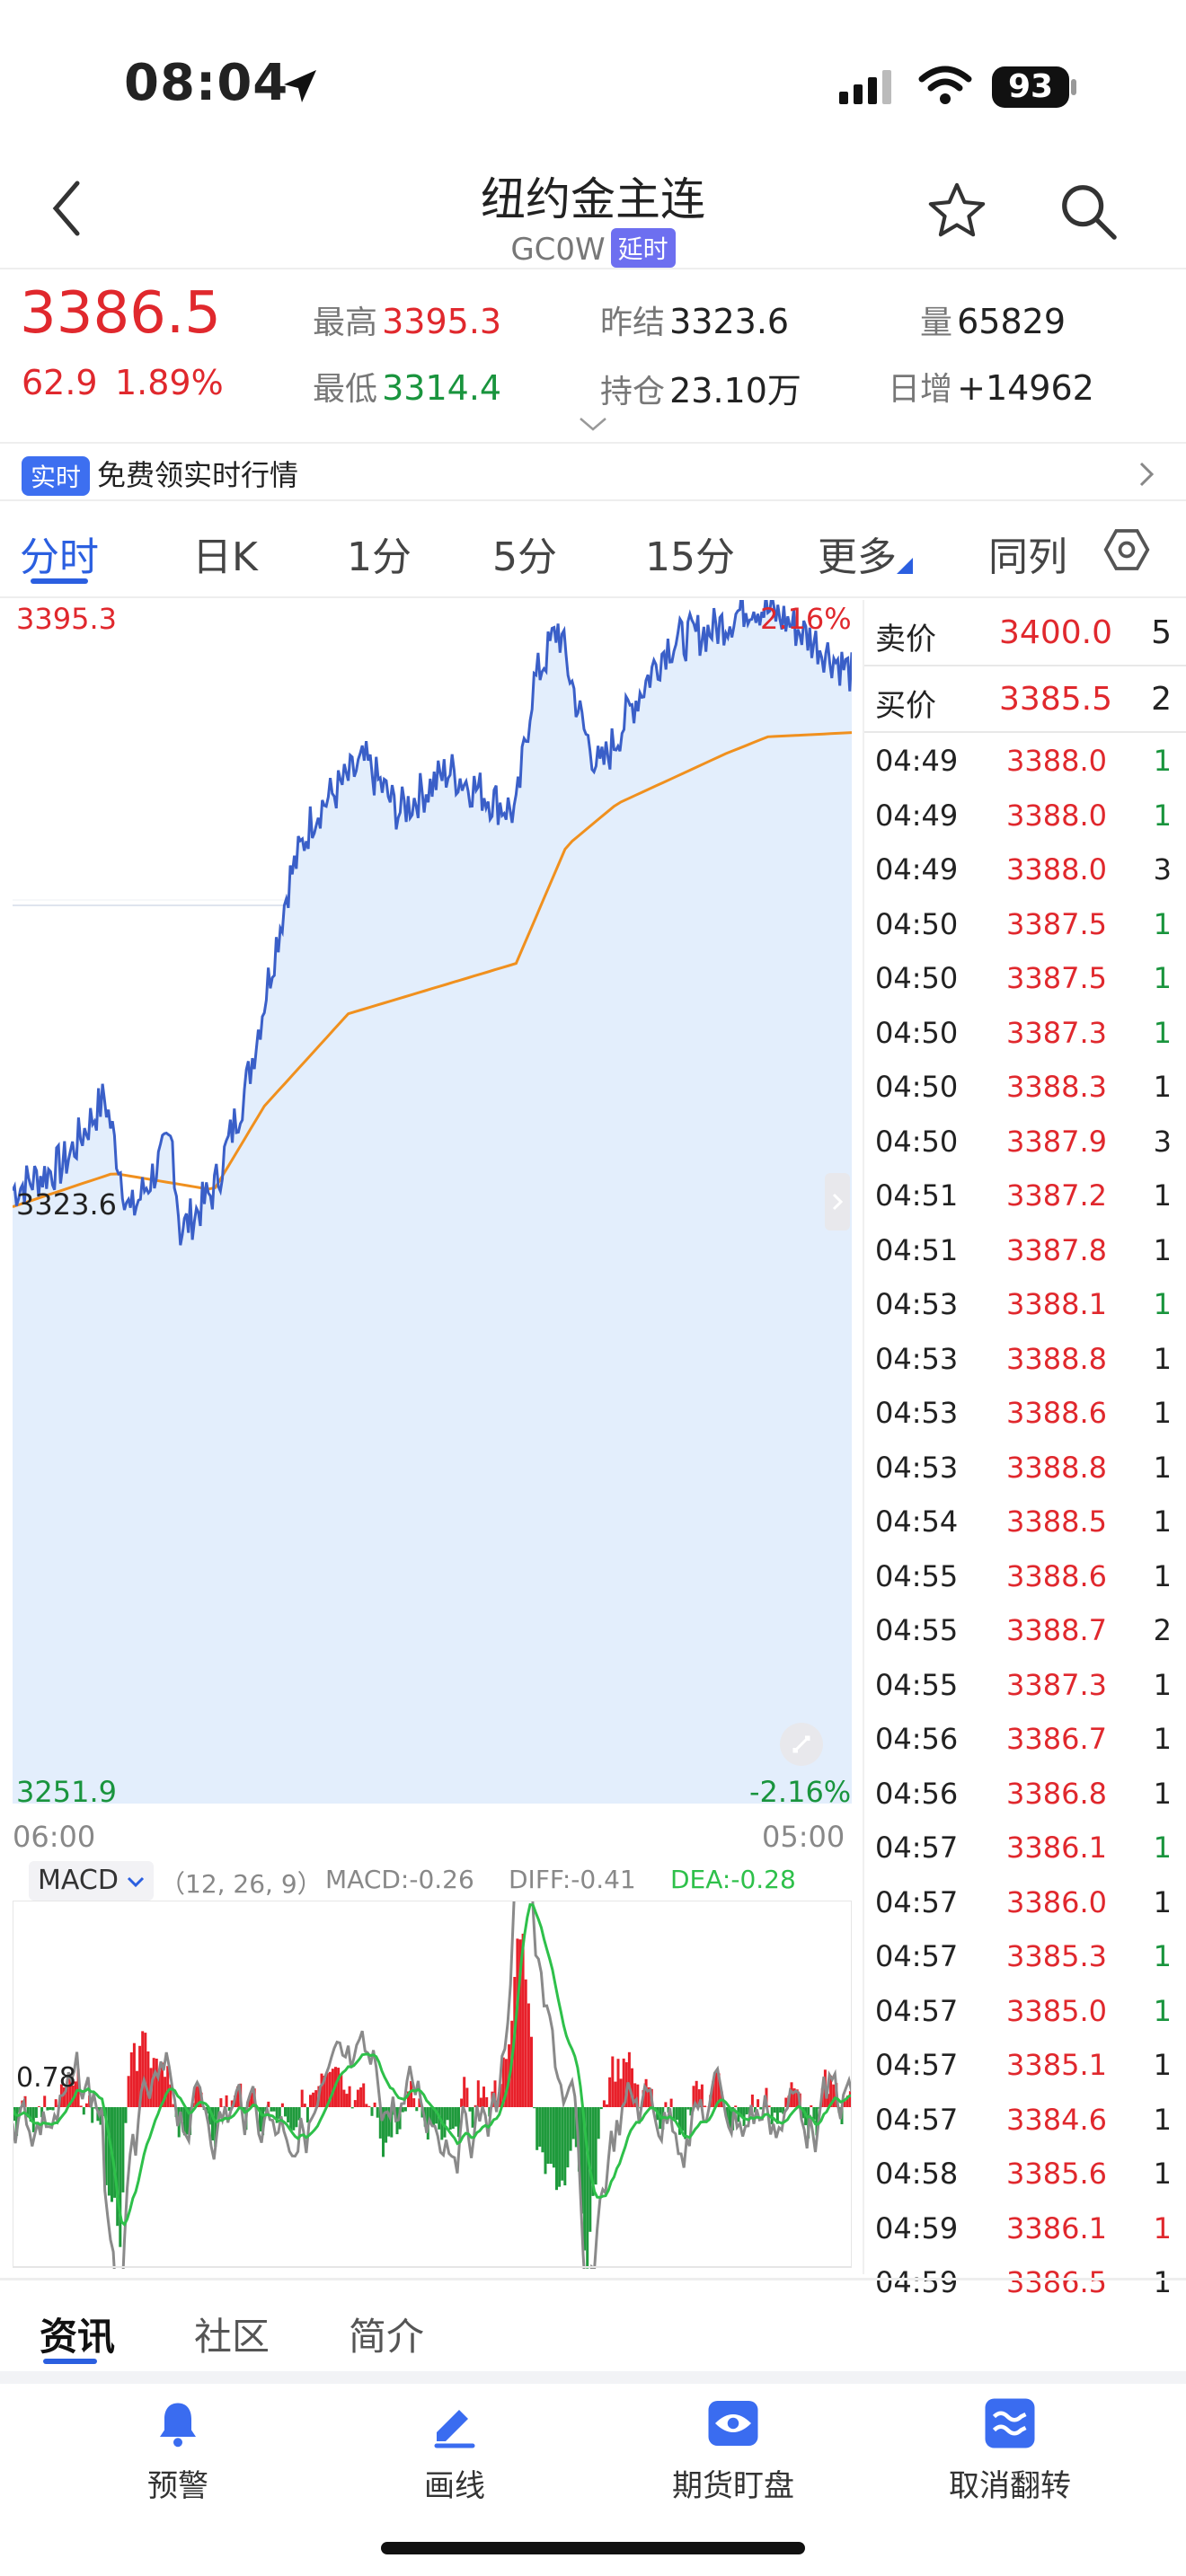 Image resolution: width=1186 pixels, height=2576 pixels. Describe the element at coordinates (92, 1881) in the screenshot. I see `indicator-selector: MACD` at that location.